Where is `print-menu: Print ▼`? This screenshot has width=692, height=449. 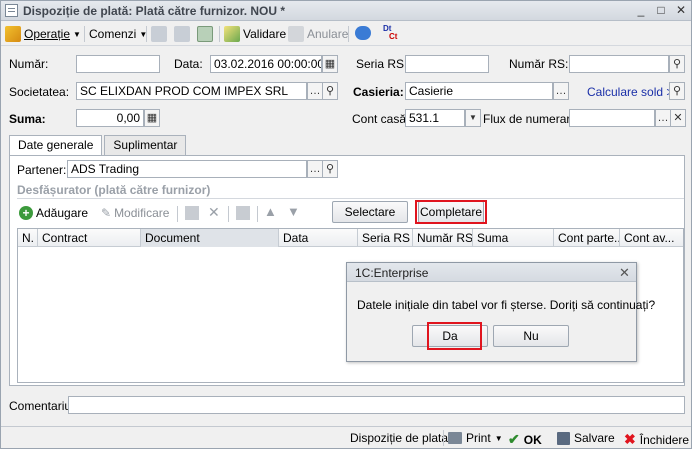
print-menu: Print ▼ is located at coordinates (475, 438).